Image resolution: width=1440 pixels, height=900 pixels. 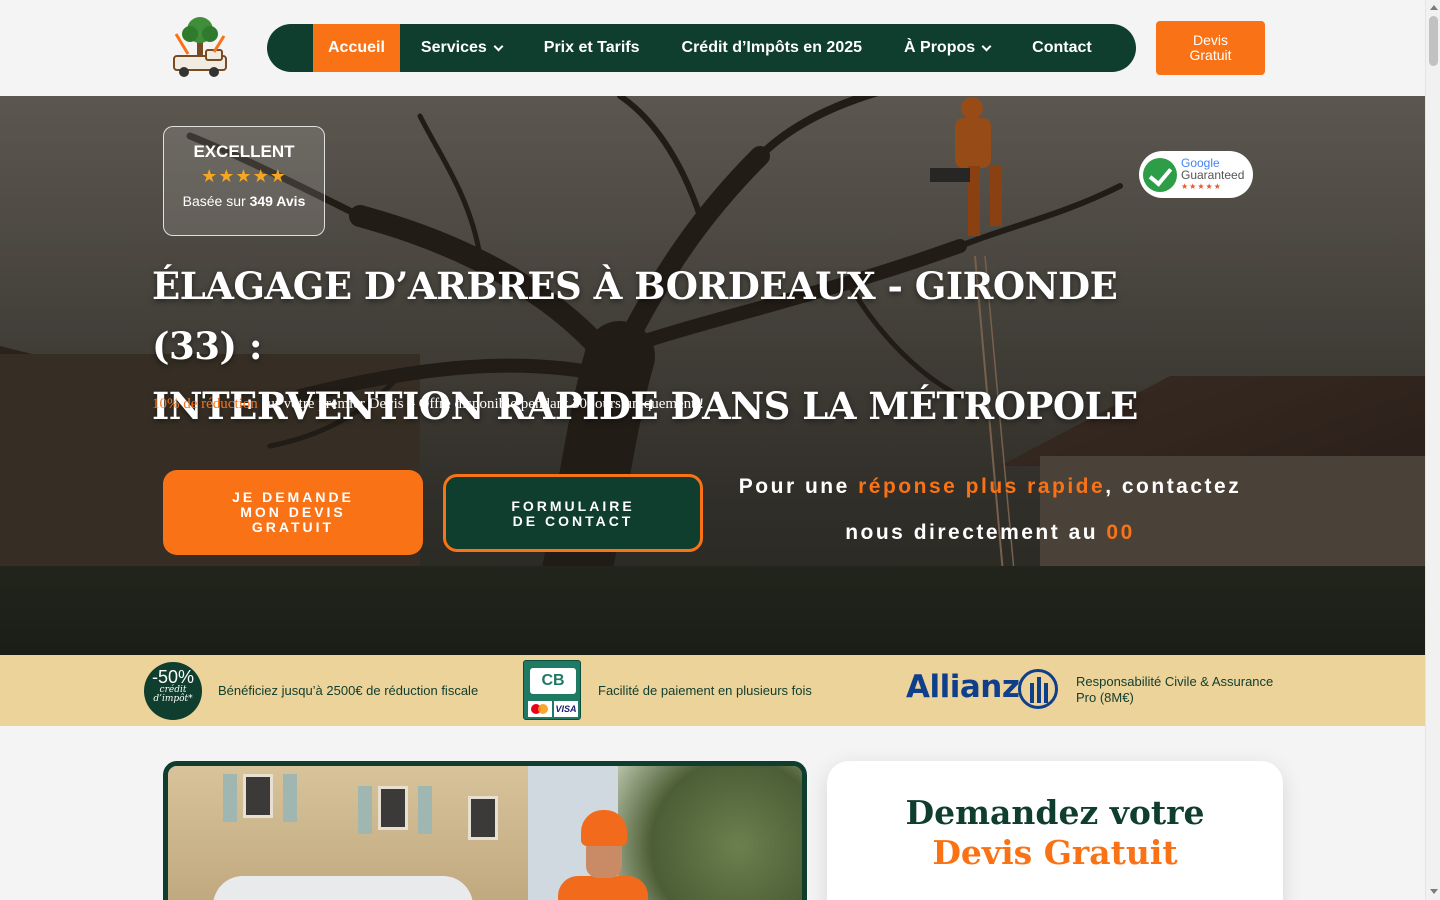 I want to click on contact-form-button: FORMULAIRE DE CONTACT, so click(x=573, y=513).